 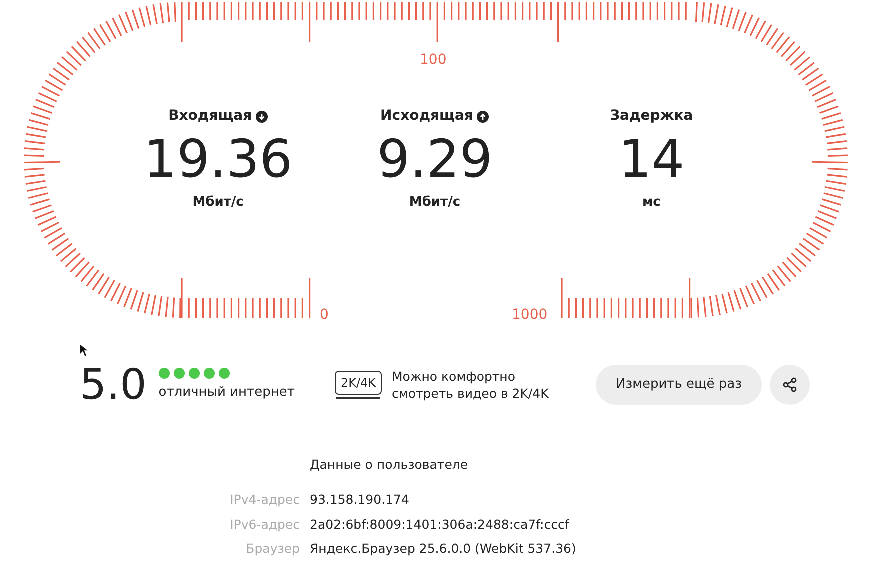 What do you see at coordinates (471, 385) in the screenshot?
I see `quality-text: Можно комфортно смотреть видео в 2K/4K` at bounding box center [471, 385].